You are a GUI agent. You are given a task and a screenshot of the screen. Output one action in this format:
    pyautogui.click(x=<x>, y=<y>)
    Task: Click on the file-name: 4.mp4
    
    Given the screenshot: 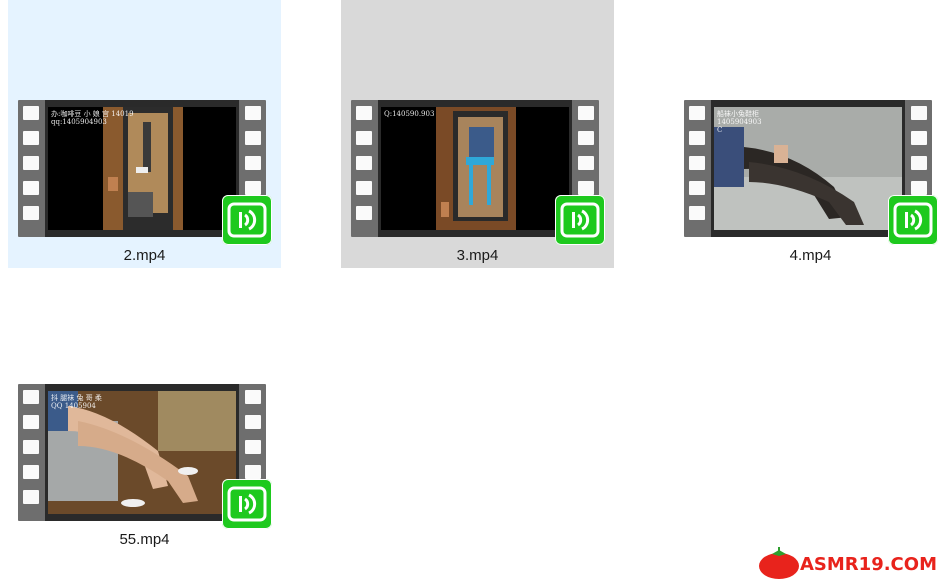 What is the action you would take?
    pyautogui.click(x=810, y=255)
    